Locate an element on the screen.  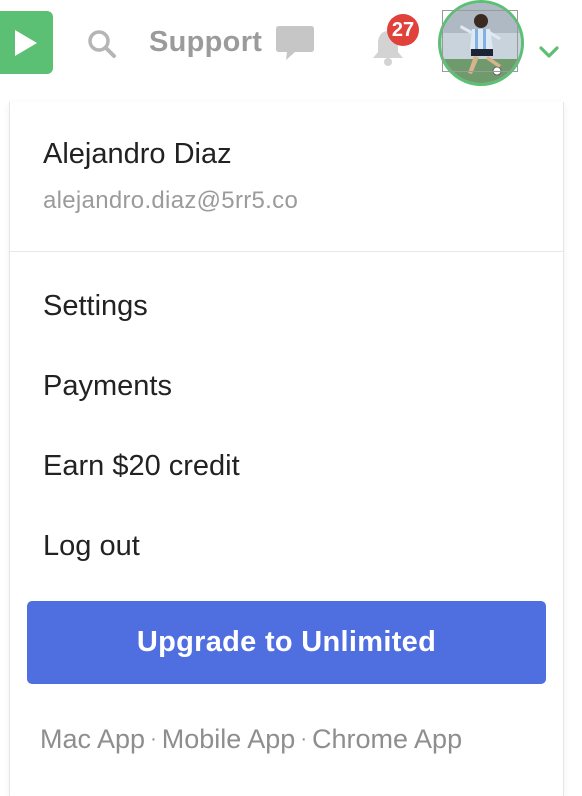
notifications-button: 27 is located at coordinates (390, 44).